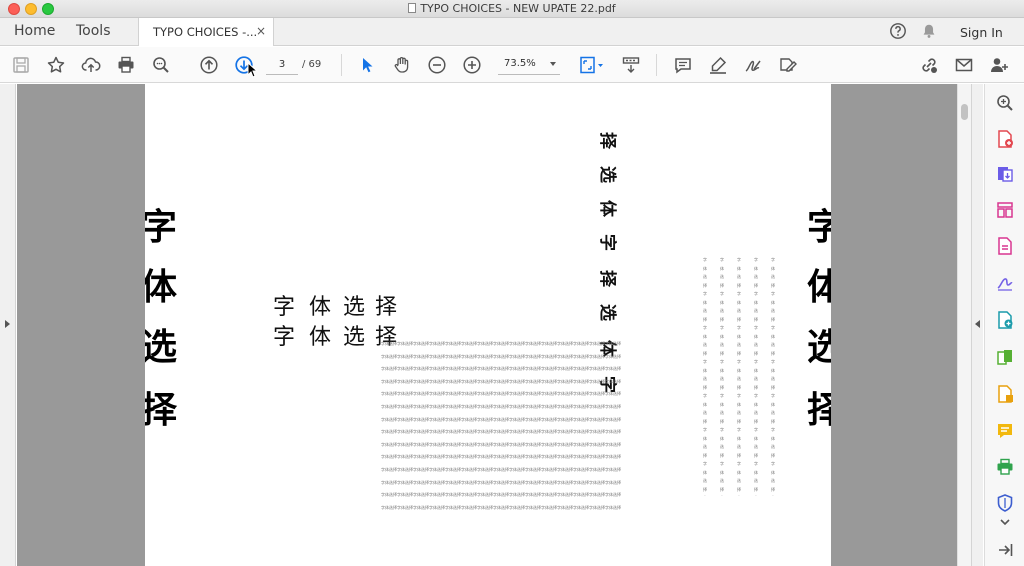 The image size is (1024, 566). What do you see at coordinates (1005, 174) in the screenshot?
I see `export-pdf-icon` at bounding box center [1005, 174].